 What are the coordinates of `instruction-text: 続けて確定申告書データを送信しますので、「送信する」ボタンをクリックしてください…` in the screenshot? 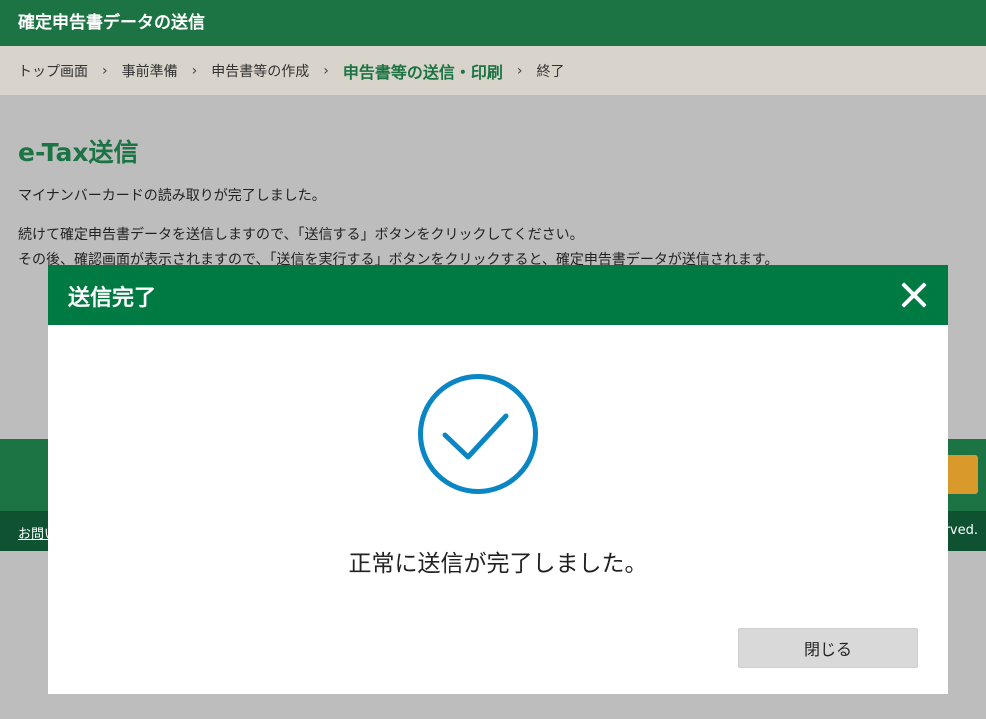 It's located at (301, 235).